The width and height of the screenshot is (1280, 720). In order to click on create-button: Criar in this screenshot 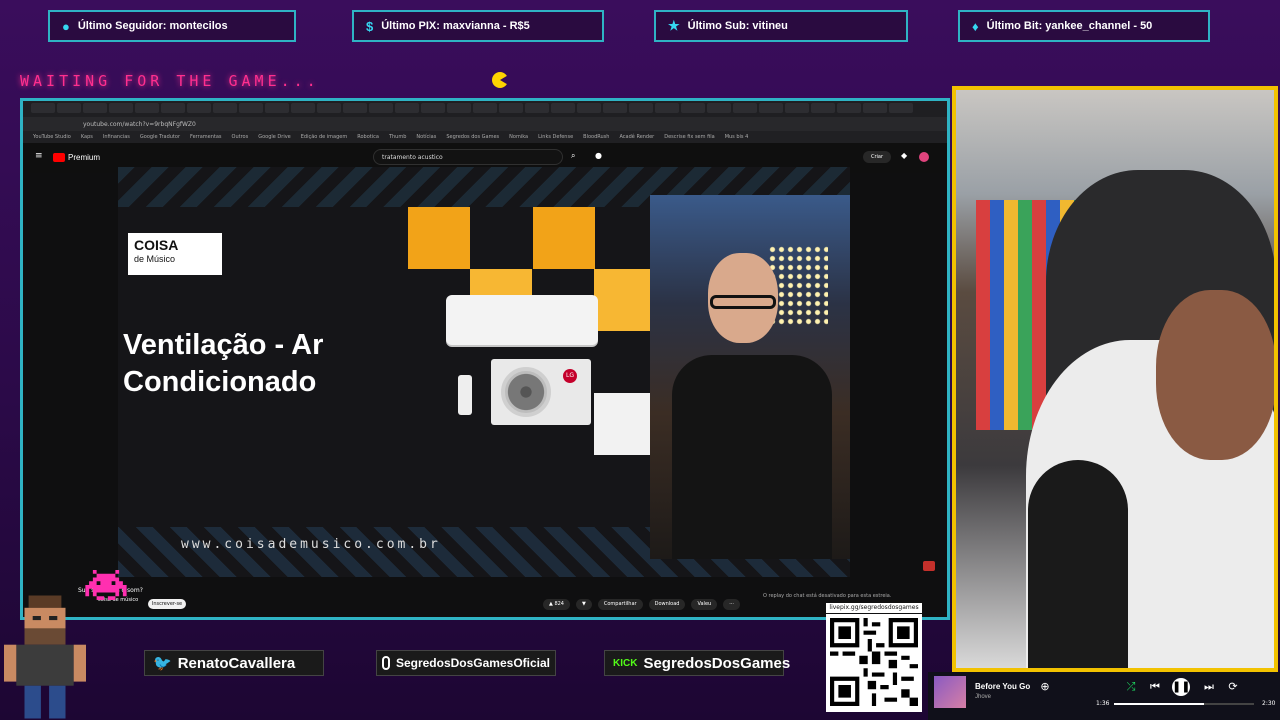, I will do `click(877, 157)`.